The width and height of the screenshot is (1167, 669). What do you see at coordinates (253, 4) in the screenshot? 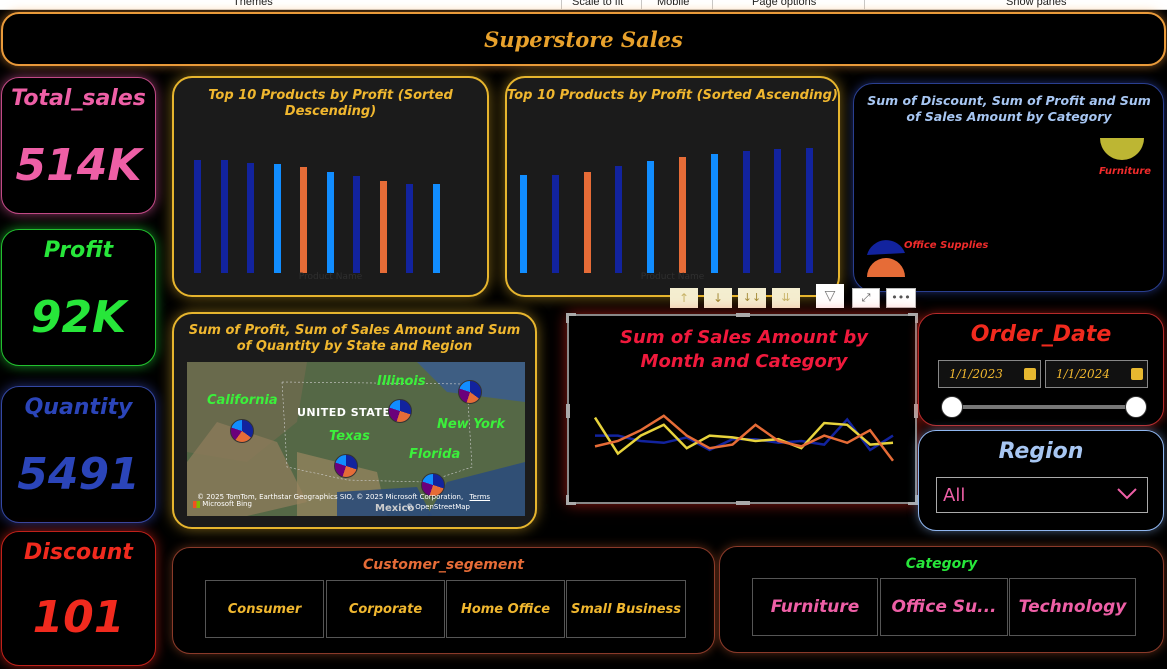
I see `themes-button: Themes` at bounding box center [253, 4].